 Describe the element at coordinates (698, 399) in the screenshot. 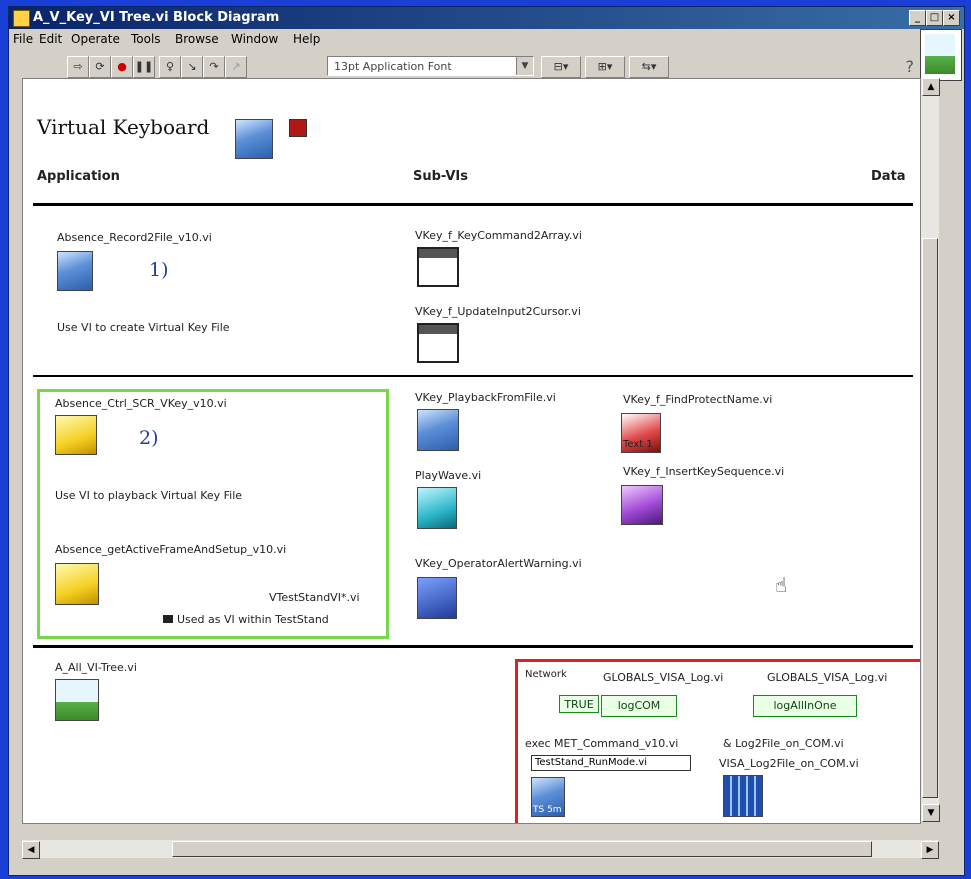

I see `sub-find-label: VKey_f_FindProtectName.vi` at that location.